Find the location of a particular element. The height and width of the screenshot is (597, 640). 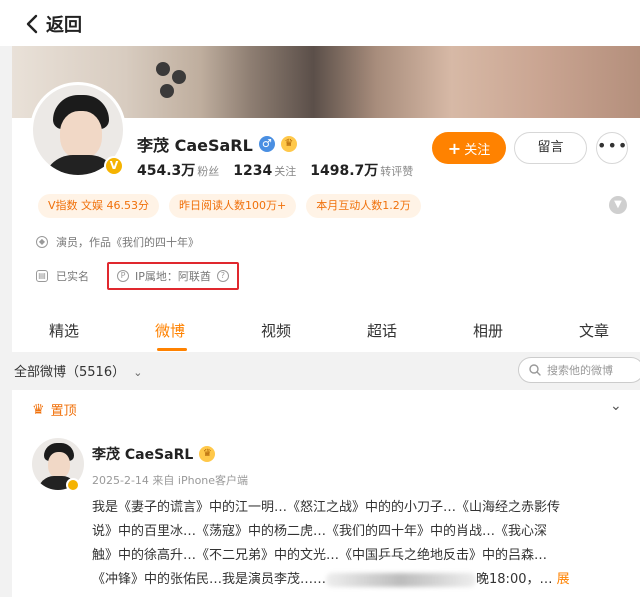

blurred-text is located at coordinates (401, 579).